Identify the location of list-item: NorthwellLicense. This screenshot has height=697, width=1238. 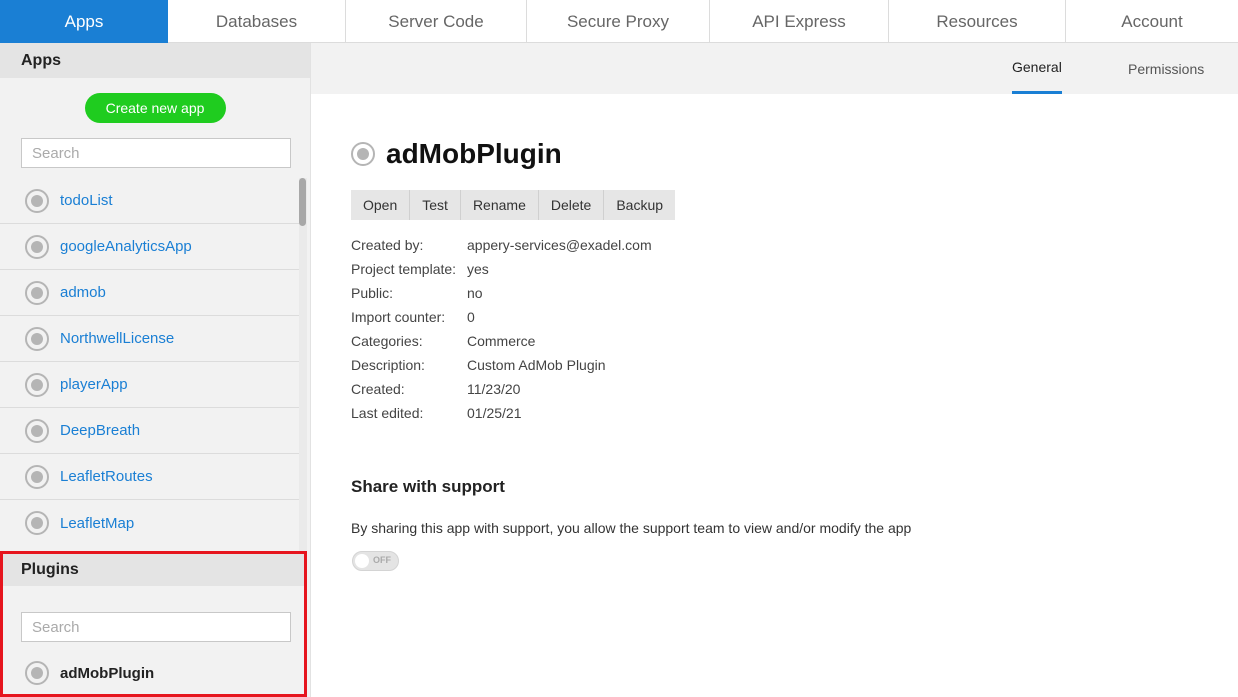
(150, 339).